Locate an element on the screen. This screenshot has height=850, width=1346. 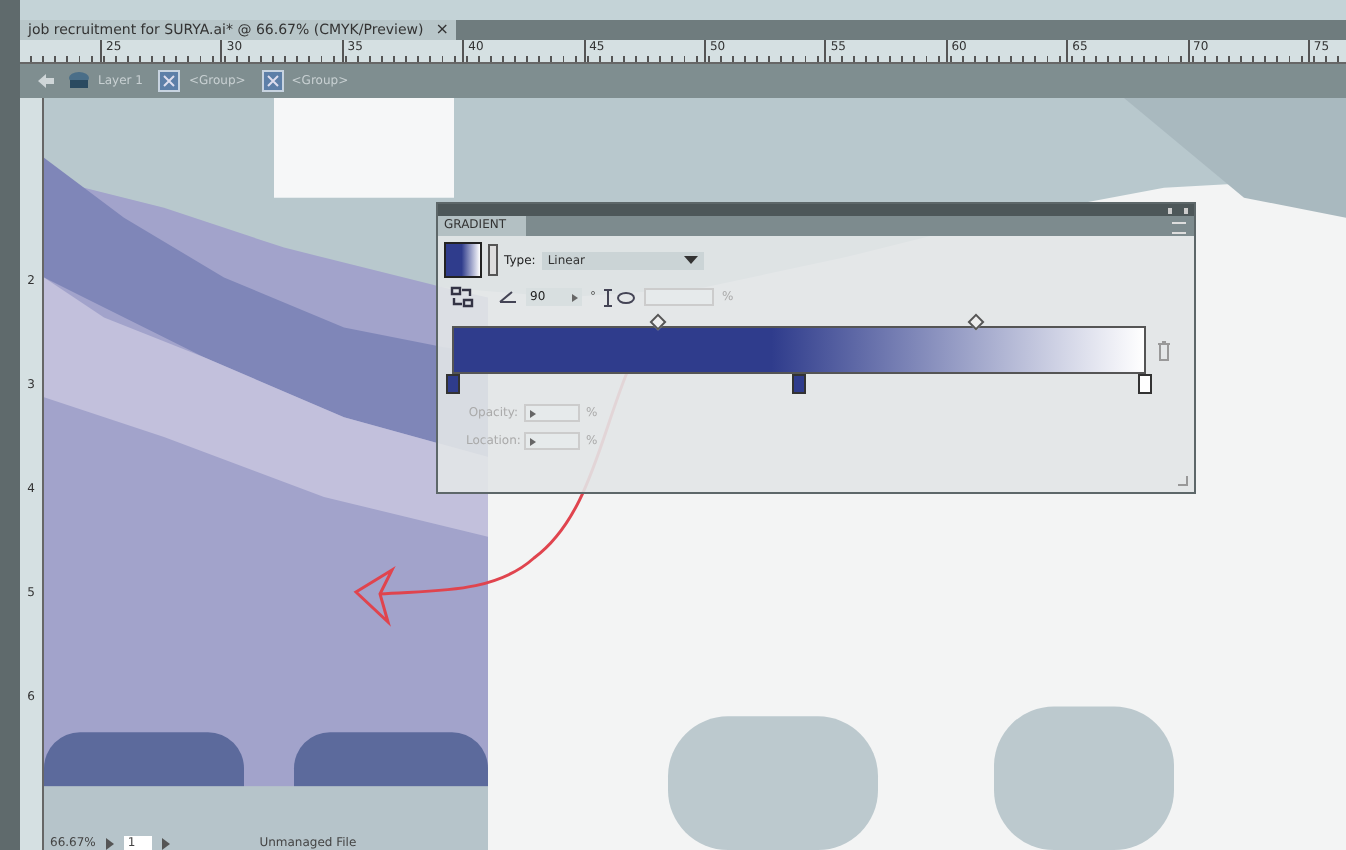
opacity-field is located at coordinates (552, 413).